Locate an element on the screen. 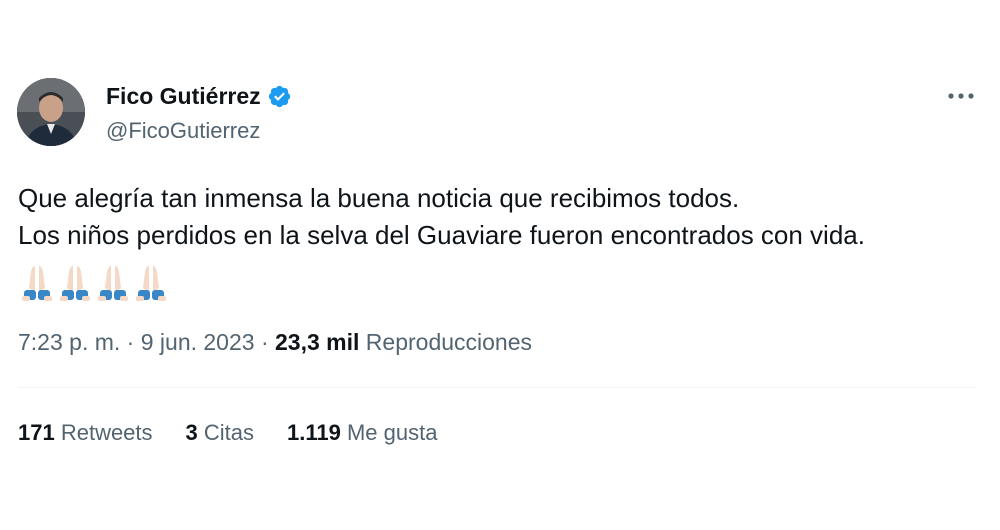  verified-badge-icon is located at coordinates (279, 96).